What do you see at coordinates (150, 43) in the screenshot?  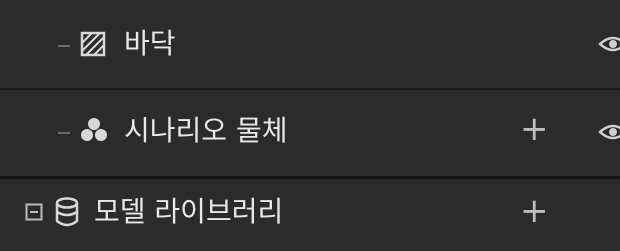 I see `tree-item-label: 바닥` at bounding box center [150, 43].